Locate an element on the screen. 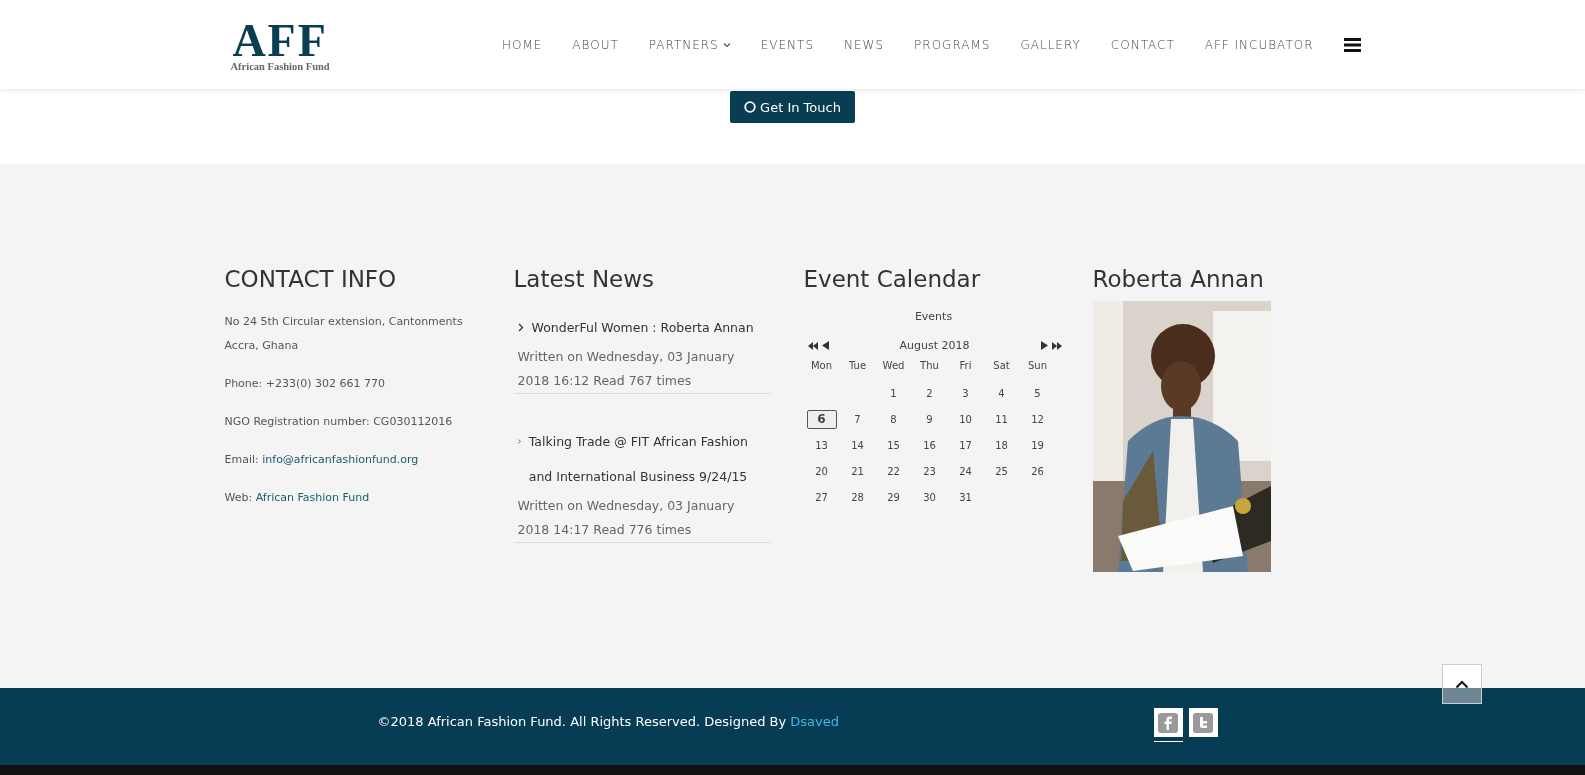 This screenshot has height=775, width=1585. calendar-day: 20 is located at coordinates (821, 471).